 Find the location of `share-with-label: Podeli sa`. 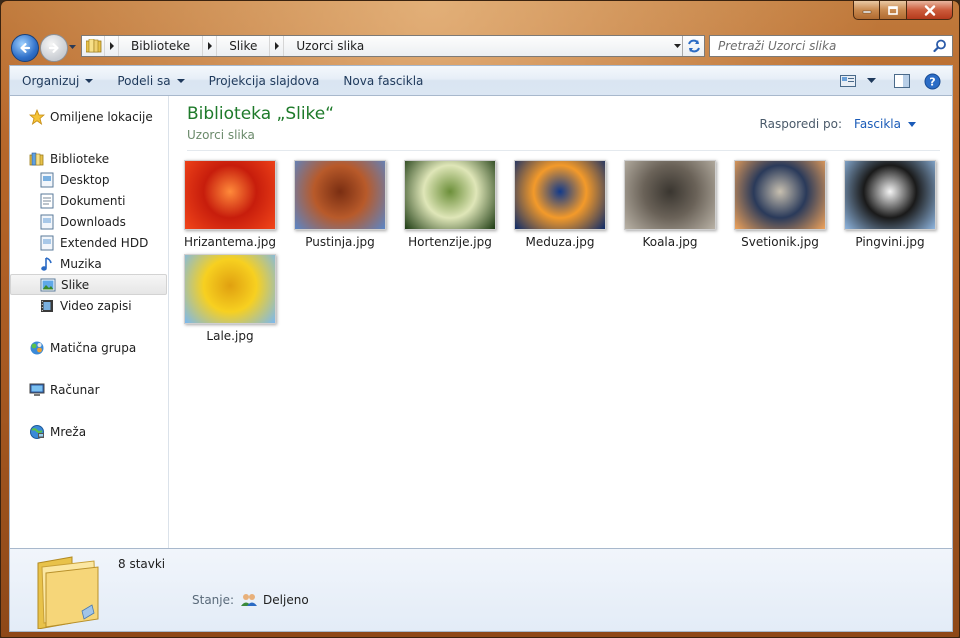

share-with-label: Podeli sa is located at coordinates (144, 80).